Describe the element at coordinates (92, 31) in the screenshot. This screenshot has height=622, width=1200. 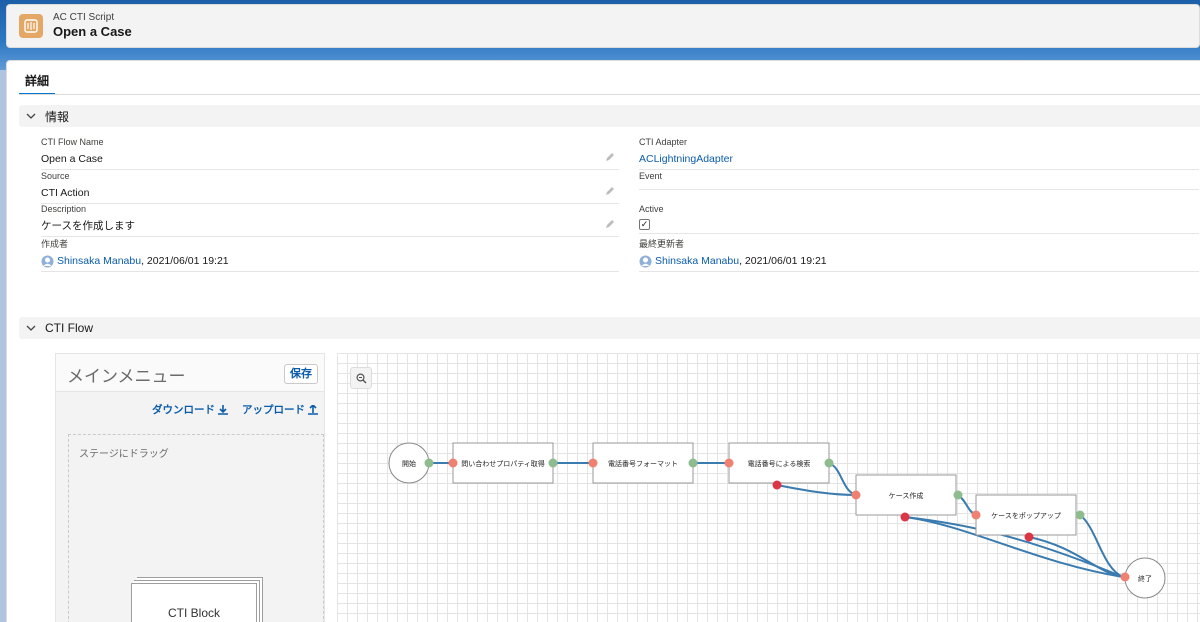
I see `record-title: Open a Case` at that location.